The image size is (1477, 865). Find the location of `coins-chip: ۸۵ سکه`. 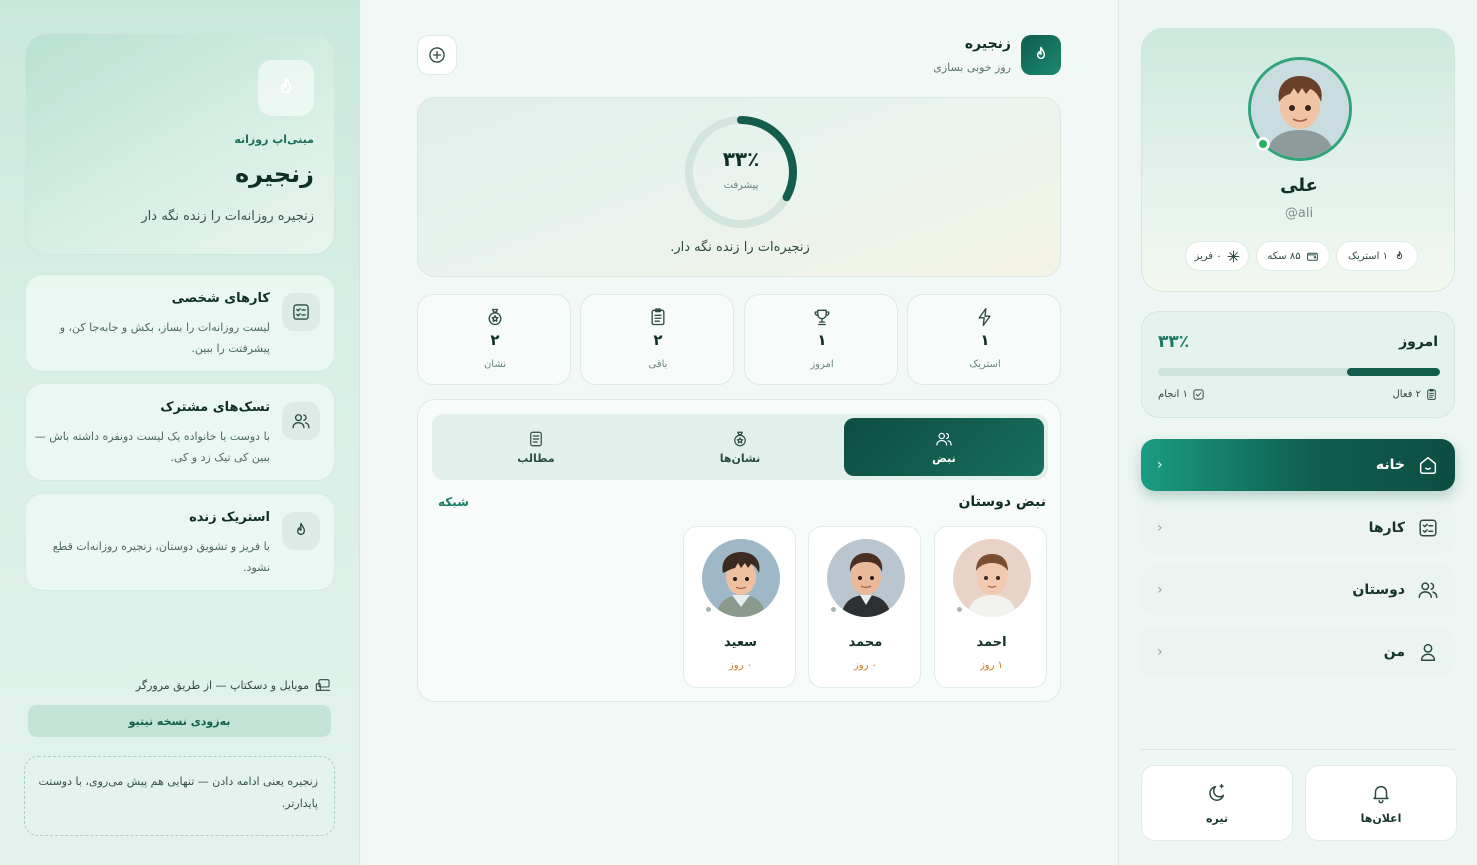

coins-chip: ۸۵ سکه is located at coordinates (1293, 256).